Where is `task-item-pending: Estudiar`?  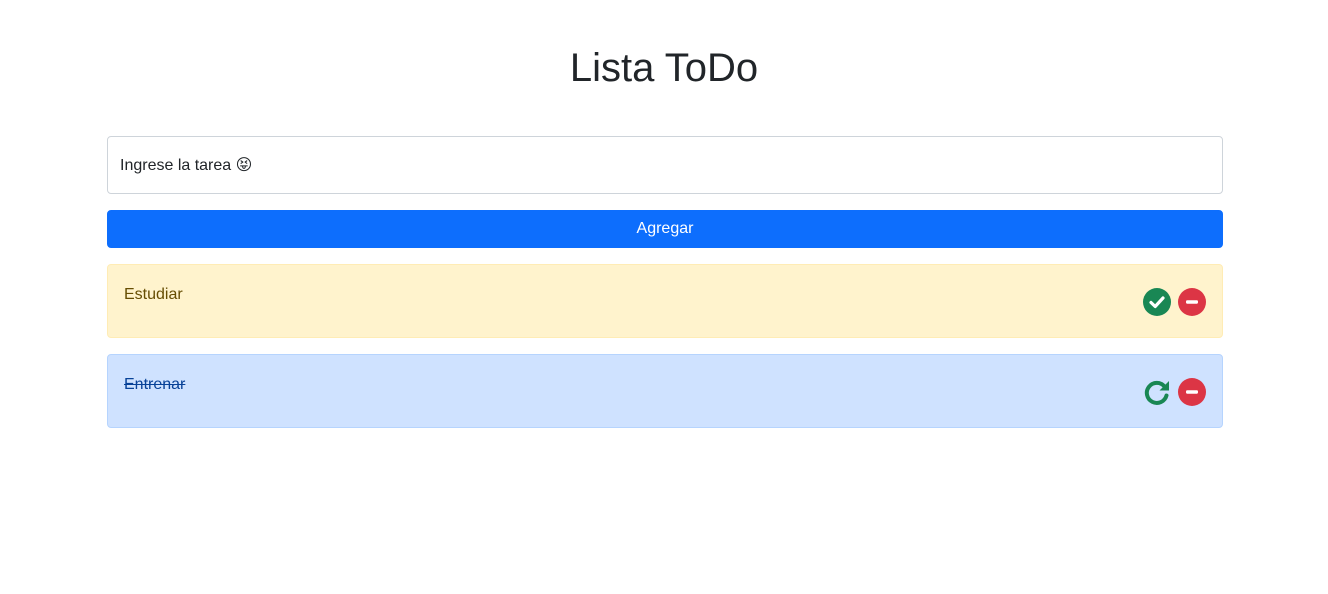 task-item-pending: Estudiar is located at coordinates (665, 301).